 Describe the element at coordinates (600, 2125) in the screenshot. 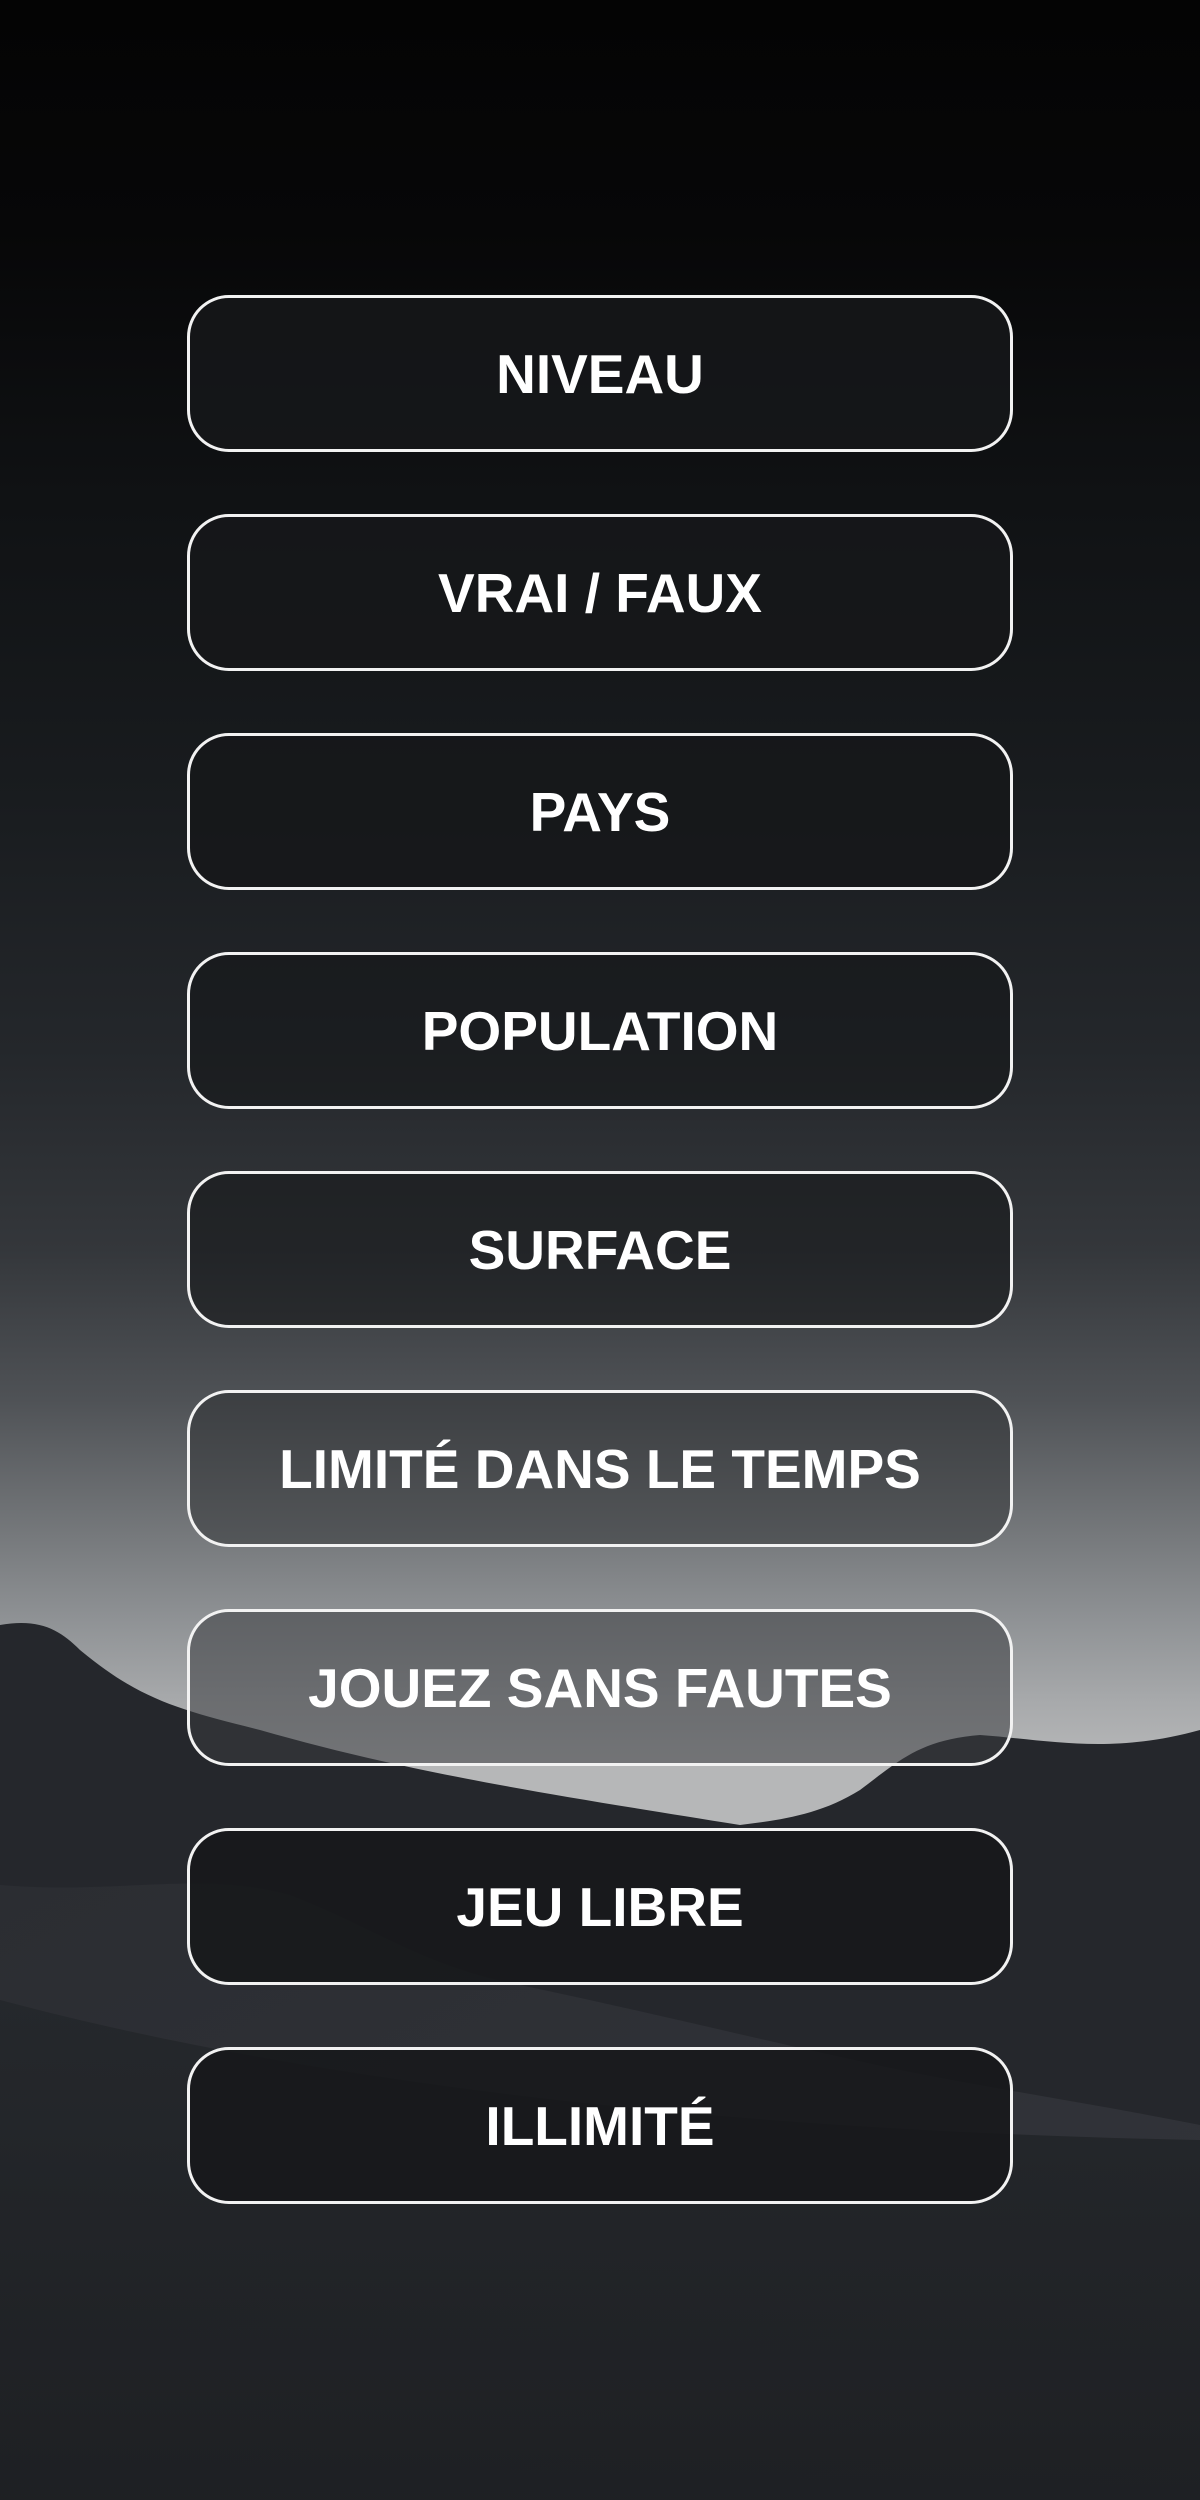

I see `menu-button-illimite: ILLIMITÉ` at that location.